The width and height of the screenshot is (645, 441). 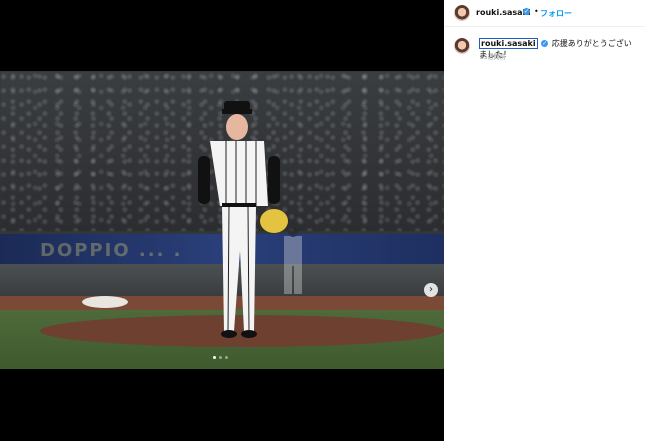 What do you see at coordinates (556, 13) in the screenshot?
I see `follow-button: フォロー` at bounding box center [556, 13].